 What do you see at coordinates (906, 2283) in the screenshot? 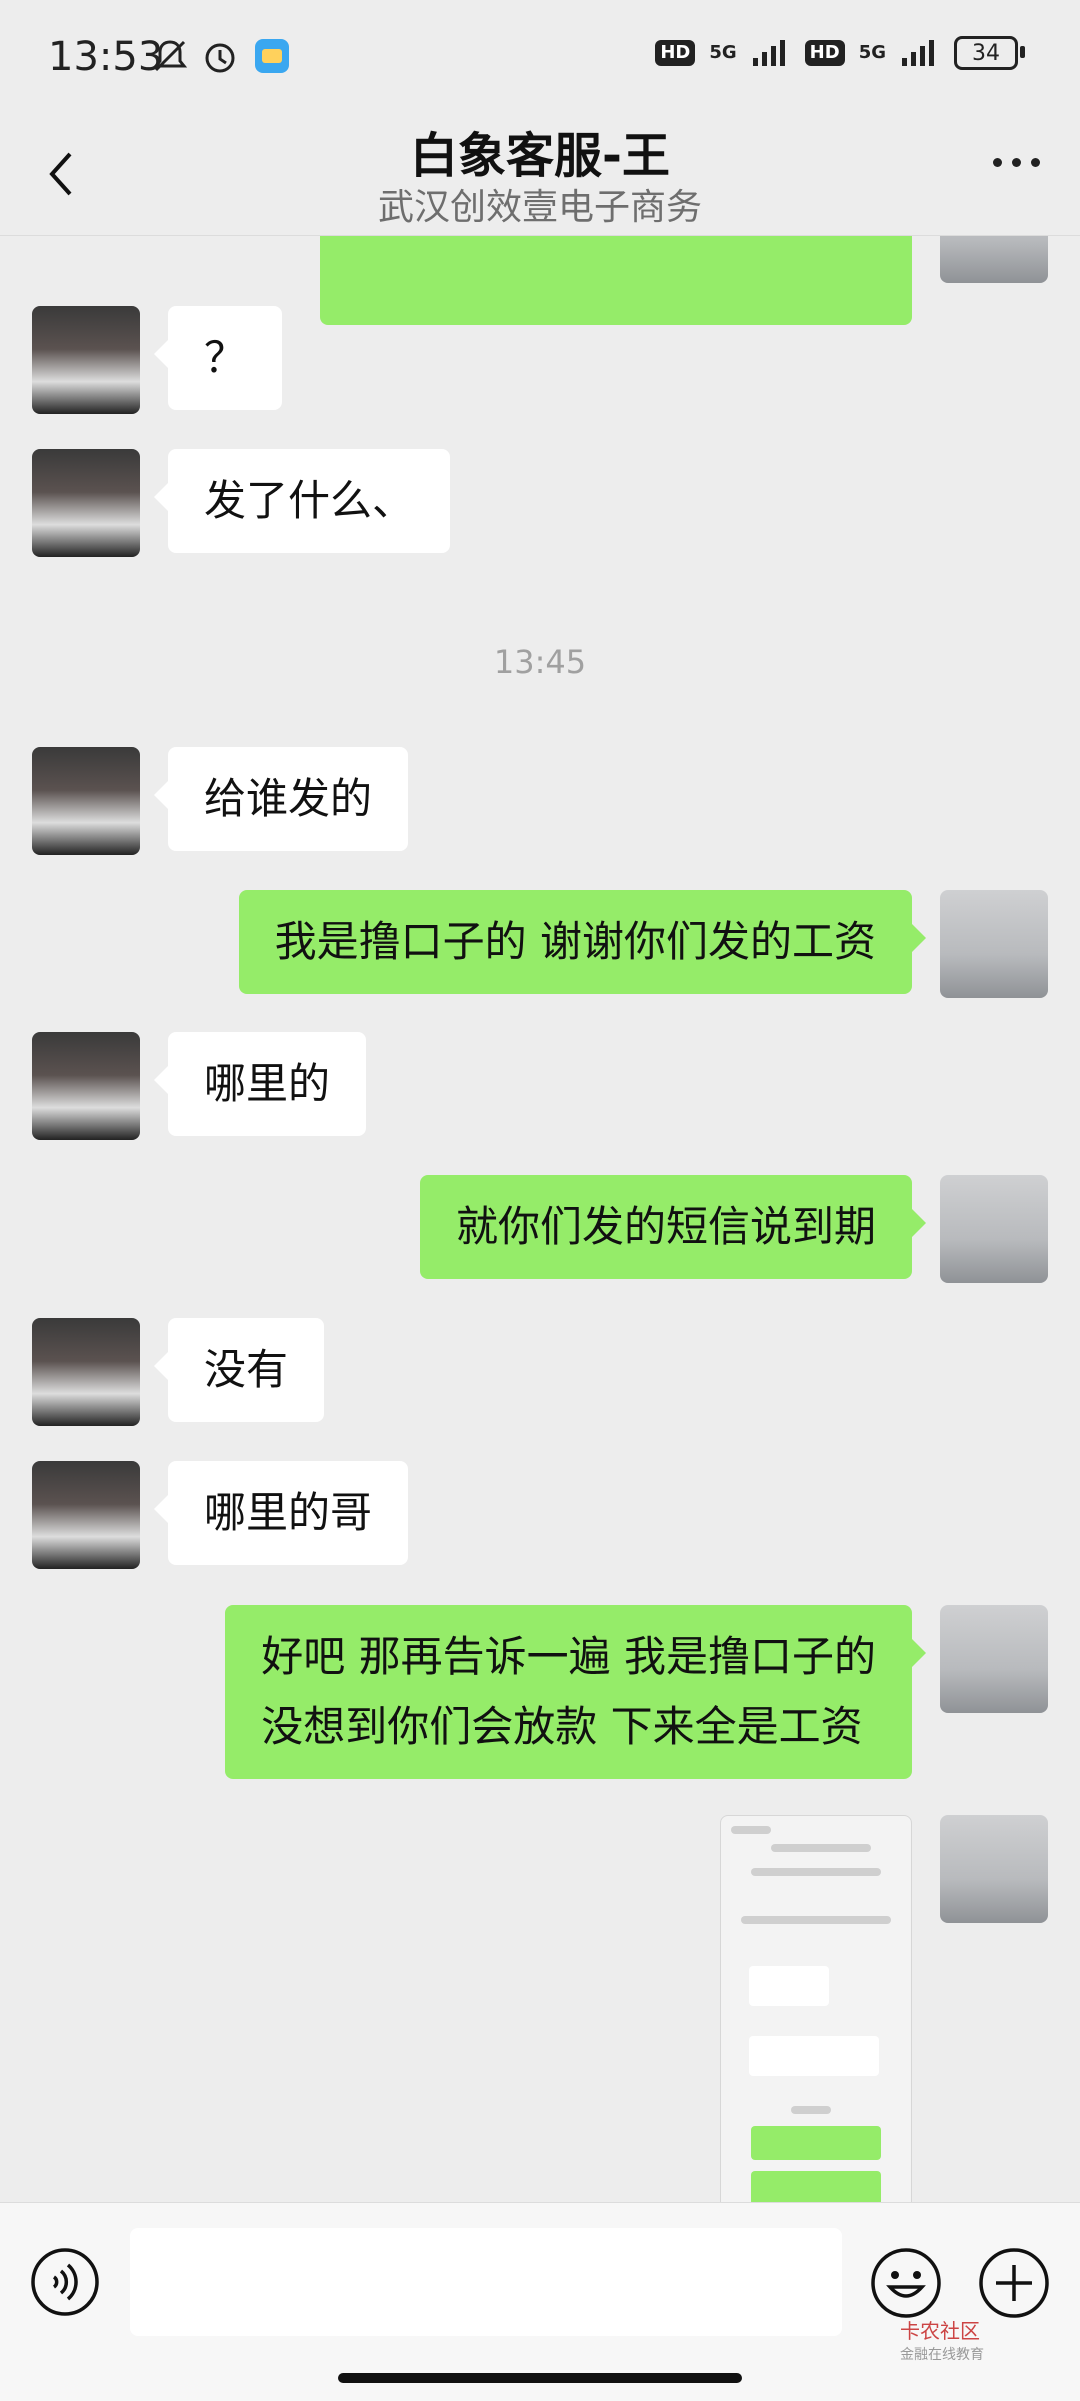
I see `emoji-icon` at bounding box center [906, 2283].